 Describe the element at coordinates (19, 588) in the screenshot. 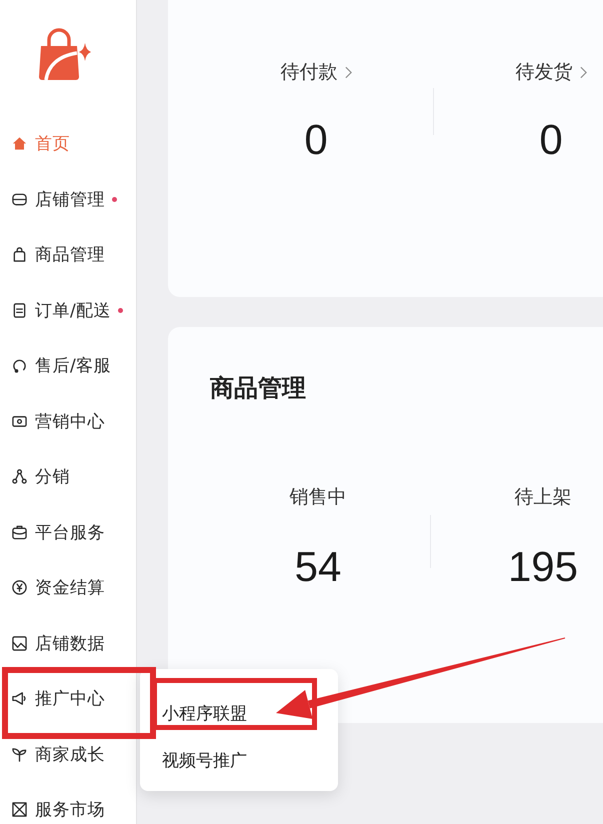

I see `yen-icon` at that location.